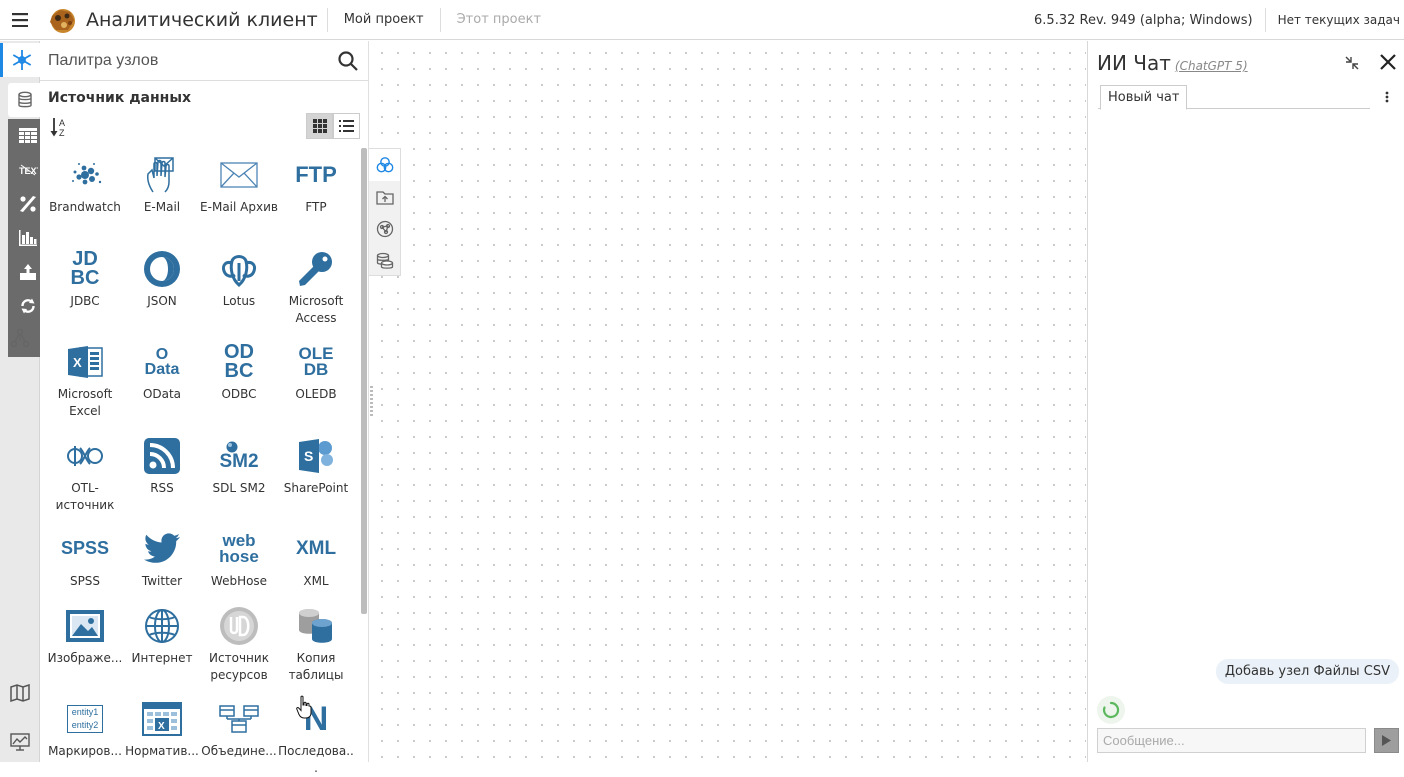 The image size is (1404, 777). I want to click on chat-model-link: (ChatGPT 5), so click(1211, 66).